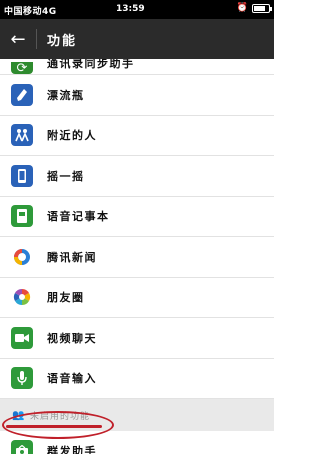  Describe the element at coordinates (130, 9) in the screenshot. I see `clock: 13:59` at that location.